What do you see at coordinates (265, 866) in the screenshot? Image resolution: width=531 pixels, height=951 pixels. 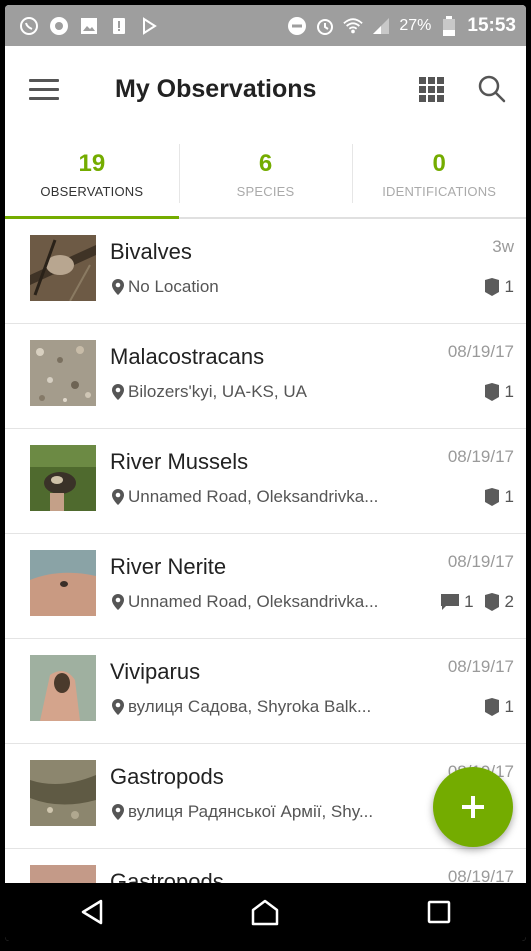 I see `list-item: Gastropods 08/19/17` at bounding box center [265, 866].